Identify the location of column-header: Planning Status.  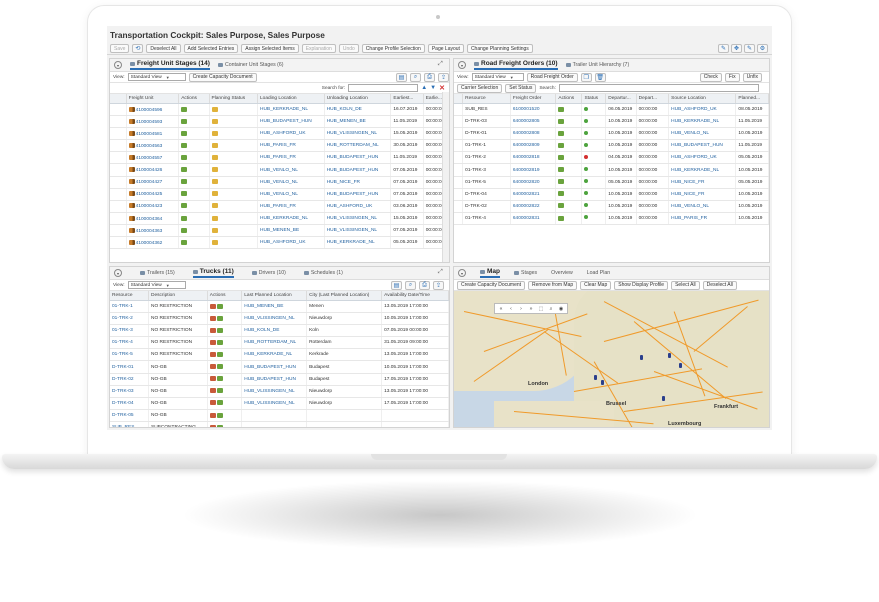
(233, 99).